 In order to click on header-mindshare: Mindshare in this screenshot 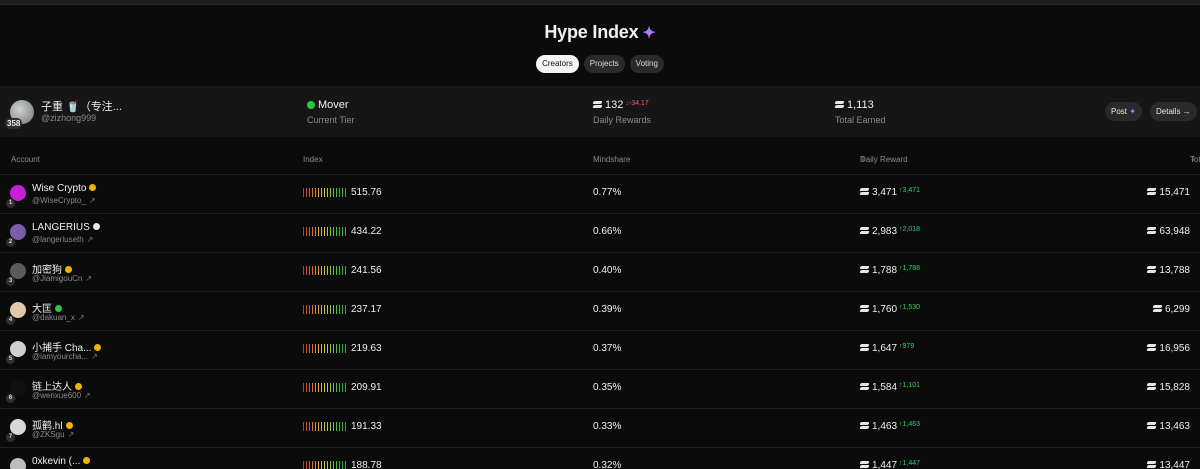, I will do `click(611, 159)`.